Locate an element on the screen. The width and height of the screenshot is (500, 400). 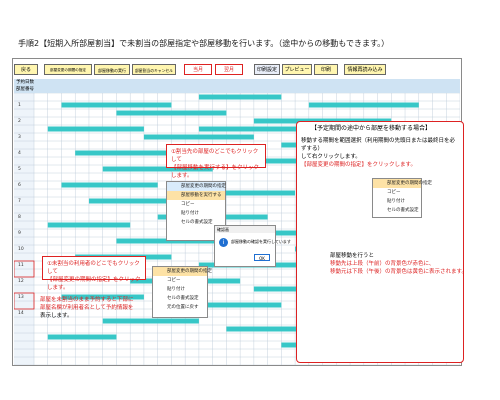
callout-move-line2: 【部屋移動を実行する】をクリックします。 is located at coordinates (215, 172).